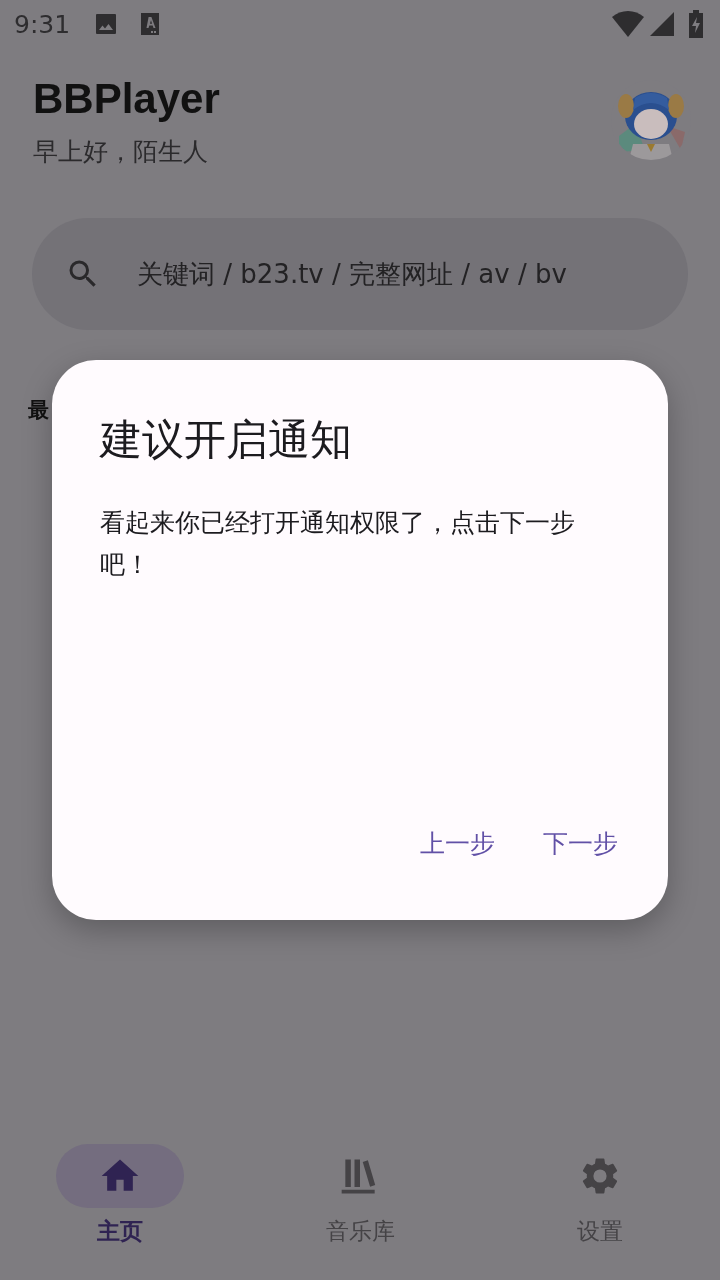  What do you see at coordinates (662, 24) in the screenshot?
I see `signal-icon` at bounding box center [662, 24].